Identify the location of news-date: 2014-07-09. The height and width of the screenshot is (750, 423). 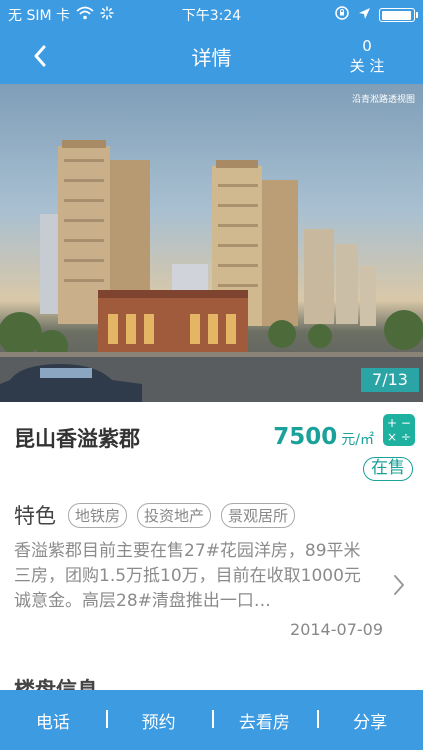
(336, 629).